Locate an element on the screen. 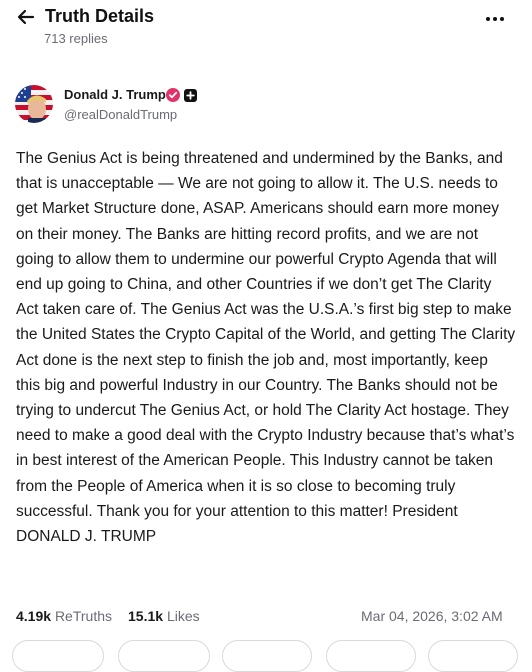 The width and height of the screenshot is (532, 672). retruths-count: 4.19k is located at coordinates (34, 616).